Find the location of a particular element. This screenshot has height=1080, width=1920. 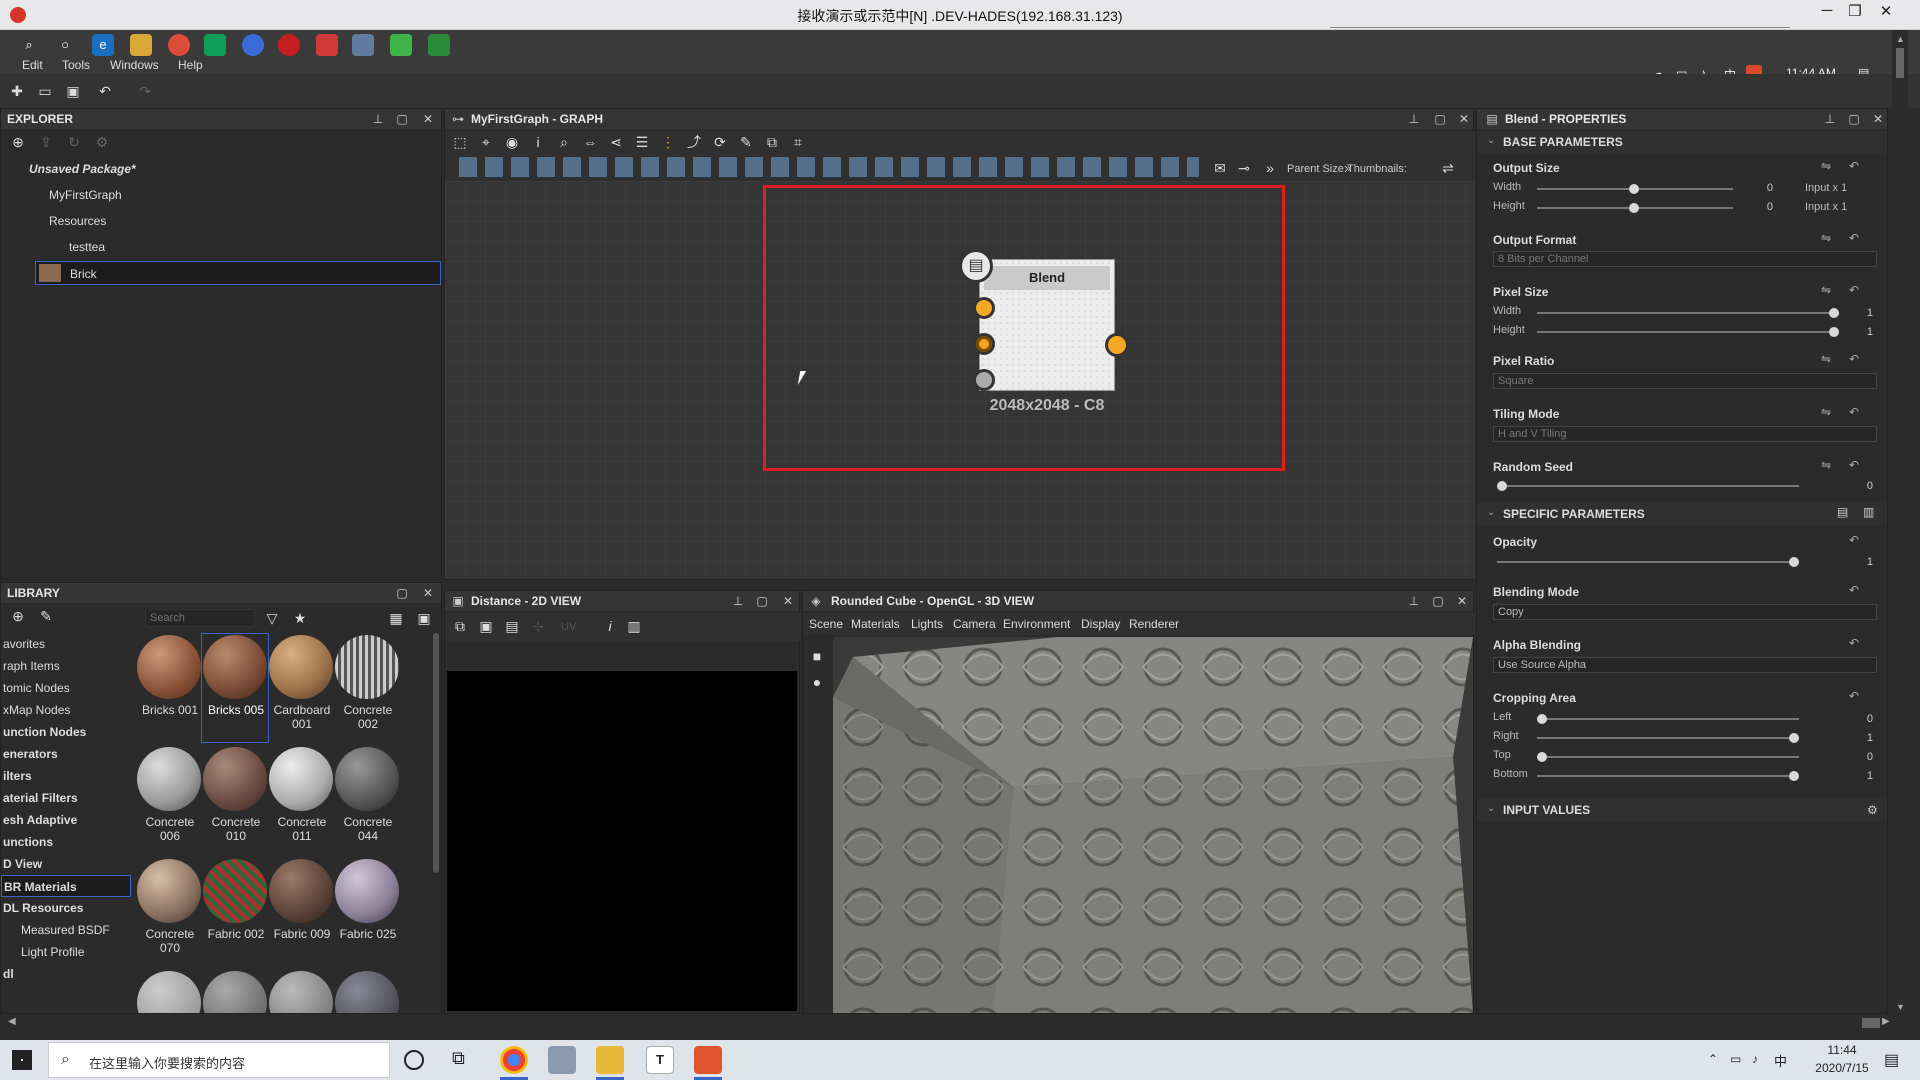

video-camera-icon: ■ is located at coordinates (817, 656).